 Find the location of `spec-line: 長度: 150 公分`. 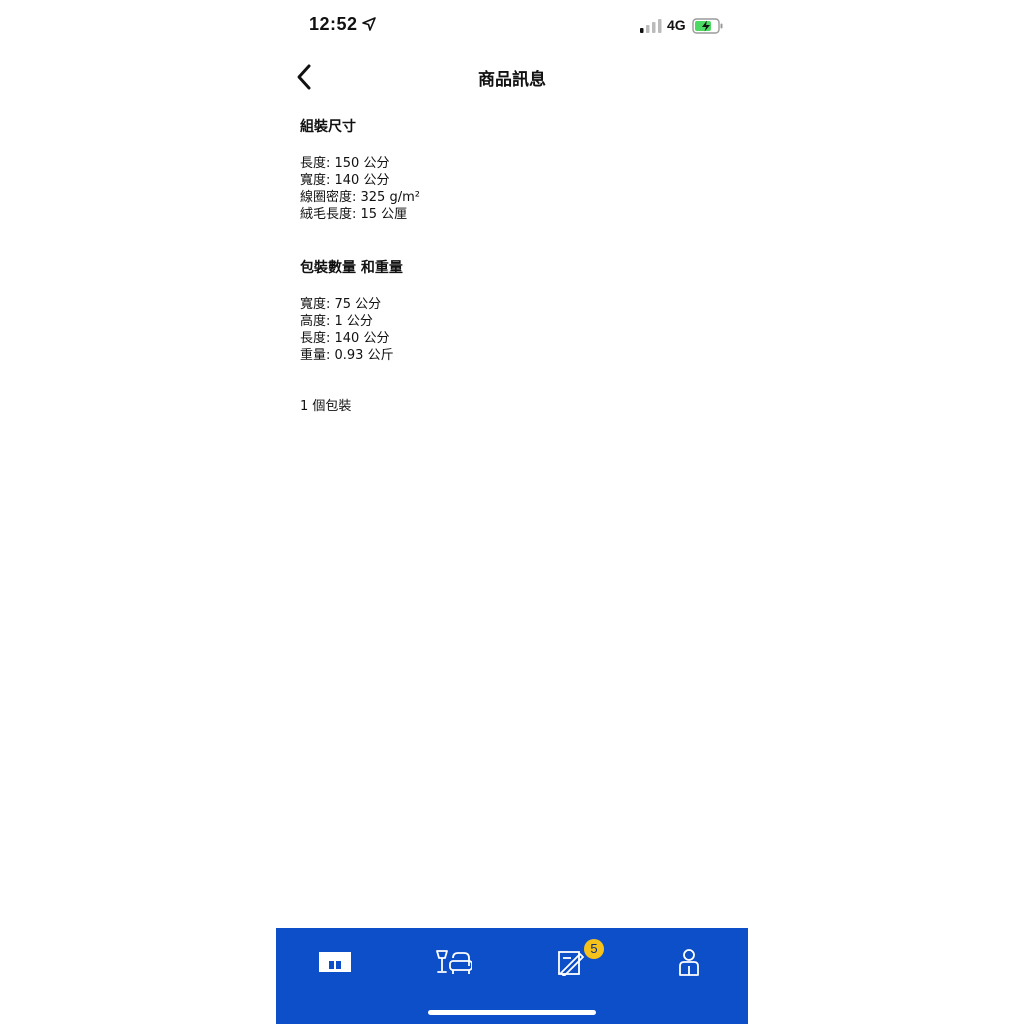

spec-line: 長度: 150 公分 is located at coordinates (345, 163).